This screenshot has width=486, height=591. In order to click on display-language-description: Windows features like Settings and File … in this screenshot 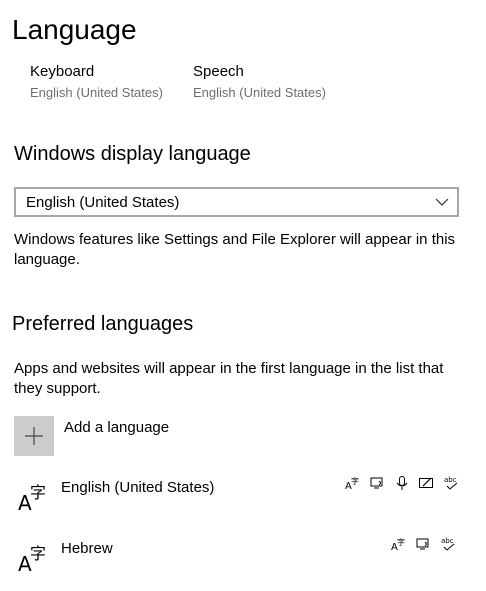, I will do `click(235, 249)`.